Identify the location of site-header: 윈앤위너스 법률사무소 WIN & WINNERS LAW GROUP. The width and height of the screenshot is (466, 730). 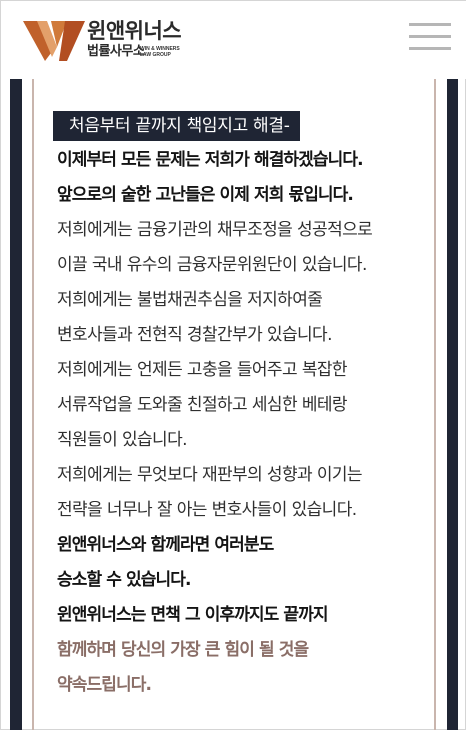
(233, 40).